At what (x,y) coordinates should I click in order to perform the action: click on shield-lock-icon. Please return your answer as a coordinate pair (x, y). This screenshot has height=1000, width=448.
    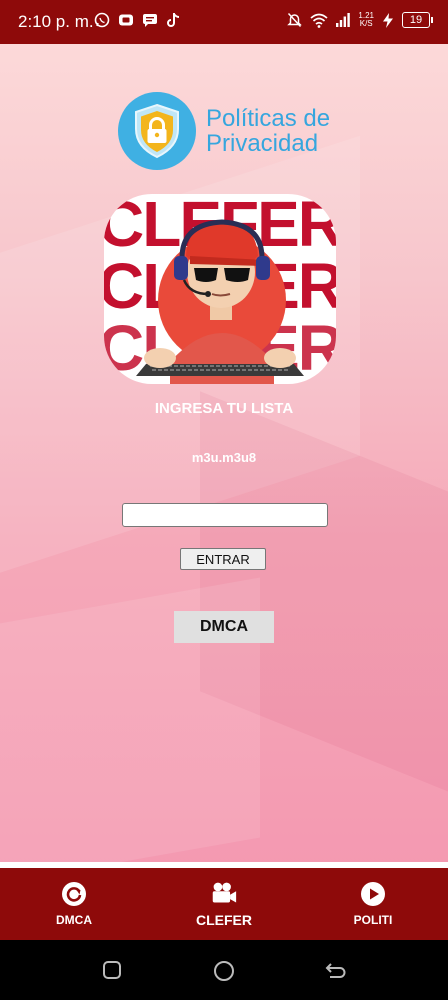
    Looking at the image, I should click on (157, 131).